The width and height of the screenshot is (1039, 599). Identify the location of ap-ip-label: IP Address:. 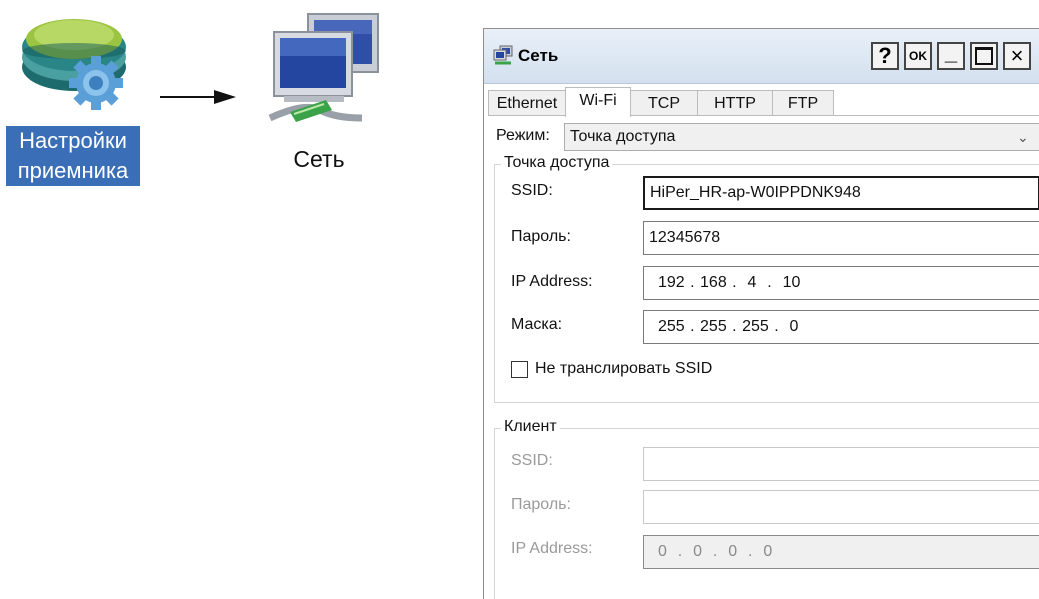
(552, 281).